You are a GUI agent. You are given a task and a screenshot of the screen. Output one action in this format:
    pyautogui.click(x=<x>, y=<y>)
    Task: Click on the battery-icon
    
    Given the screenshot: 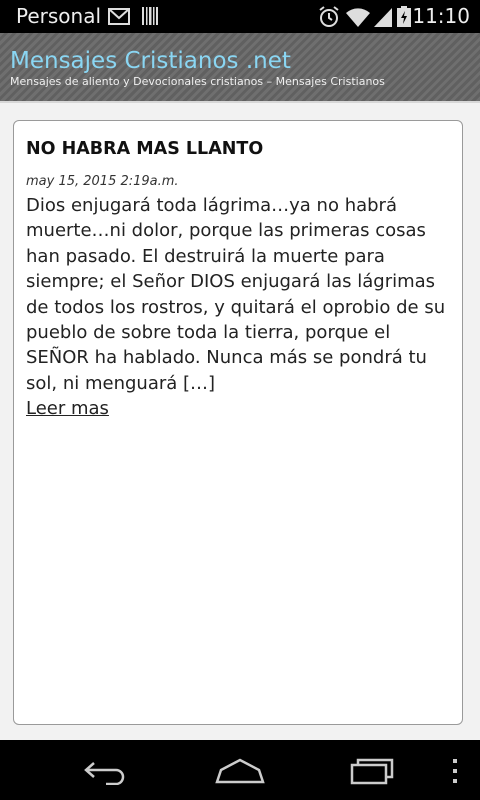 What is the action you would take?
    pyautogui.click(x=404, y=19)
    